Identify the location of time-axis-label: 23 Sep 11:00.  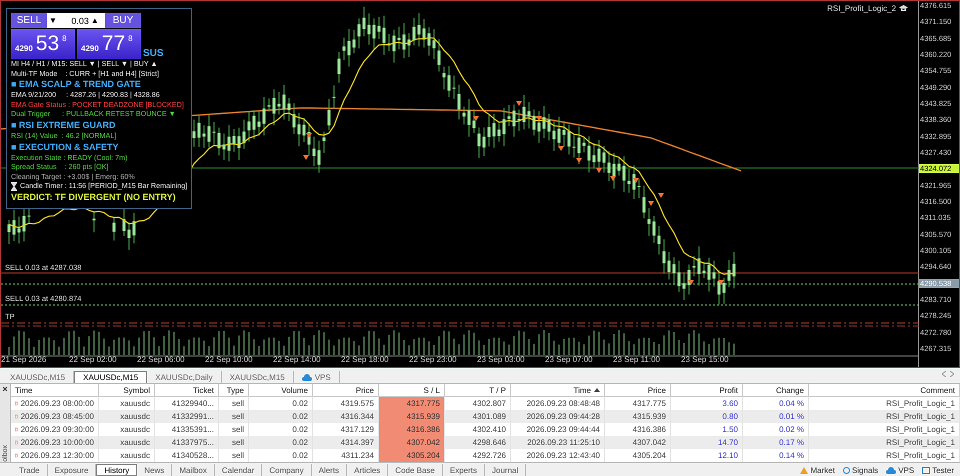
(637, 360).